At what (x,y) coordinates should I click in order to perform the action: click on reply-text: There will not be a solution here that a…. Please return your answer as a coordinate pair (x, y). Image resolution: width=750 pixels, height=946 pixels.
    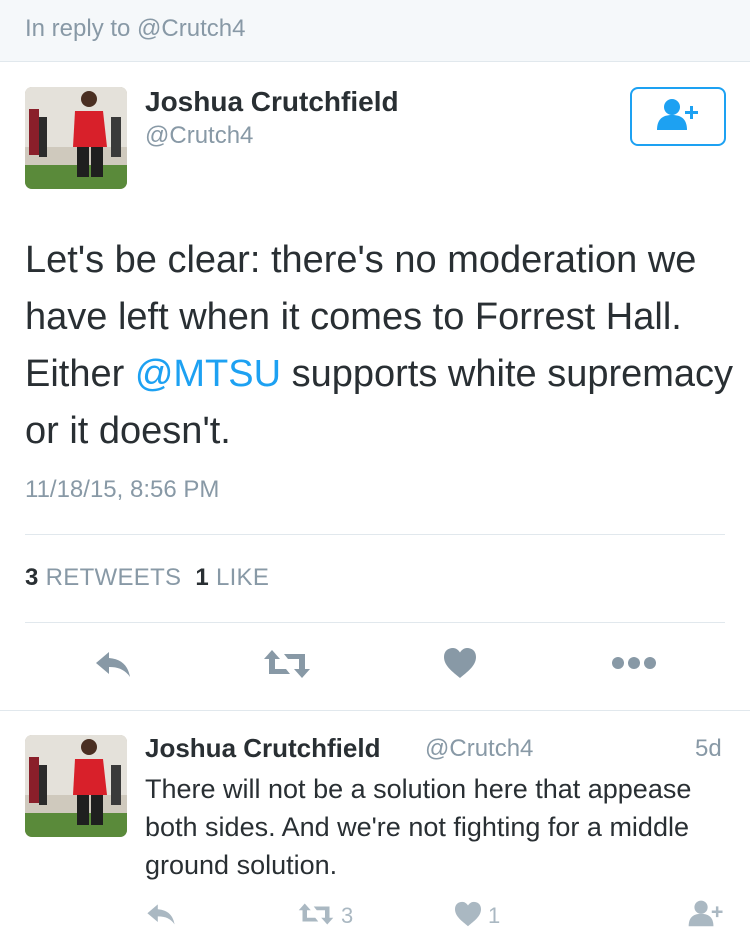
    Looking at the image, I should click on (418, 827).